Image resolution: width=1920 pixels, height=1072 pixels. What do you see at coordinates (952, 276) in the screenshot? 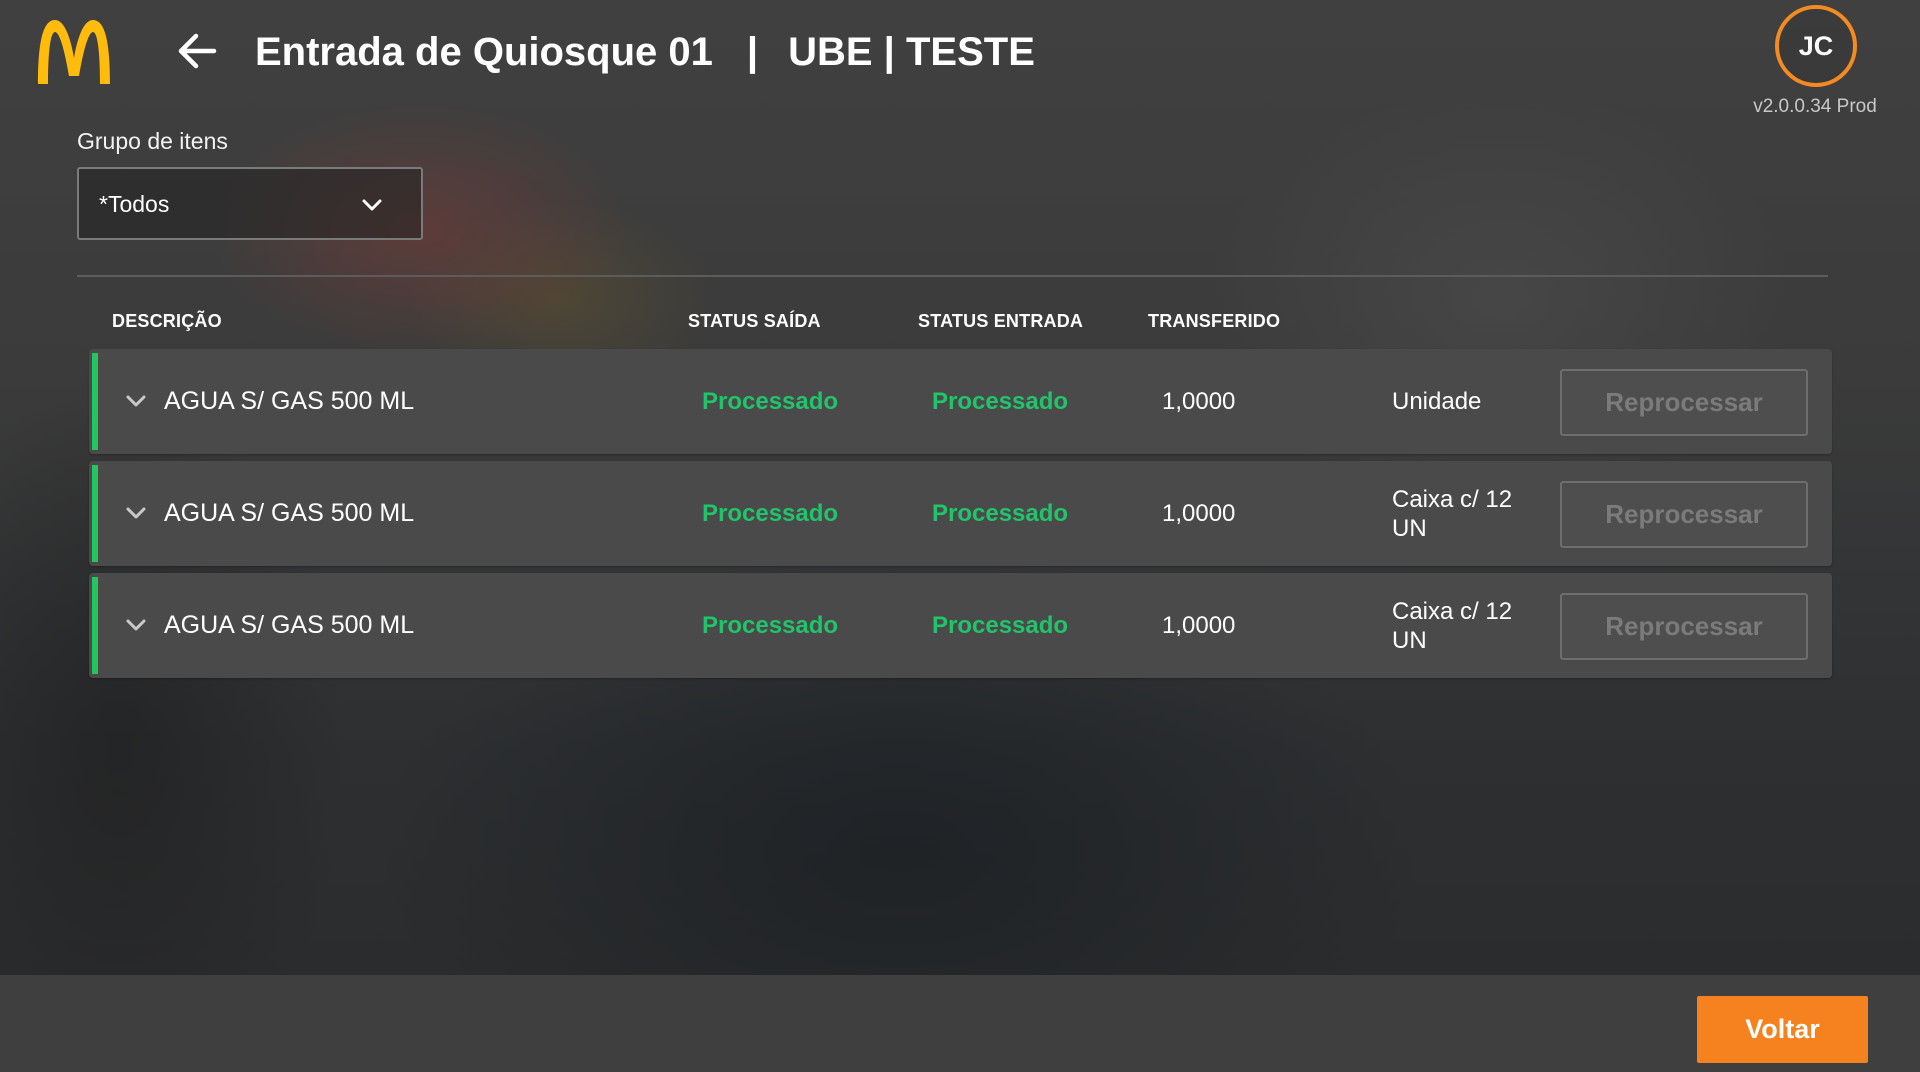
I see `divider` at bounding box center [952, 276].